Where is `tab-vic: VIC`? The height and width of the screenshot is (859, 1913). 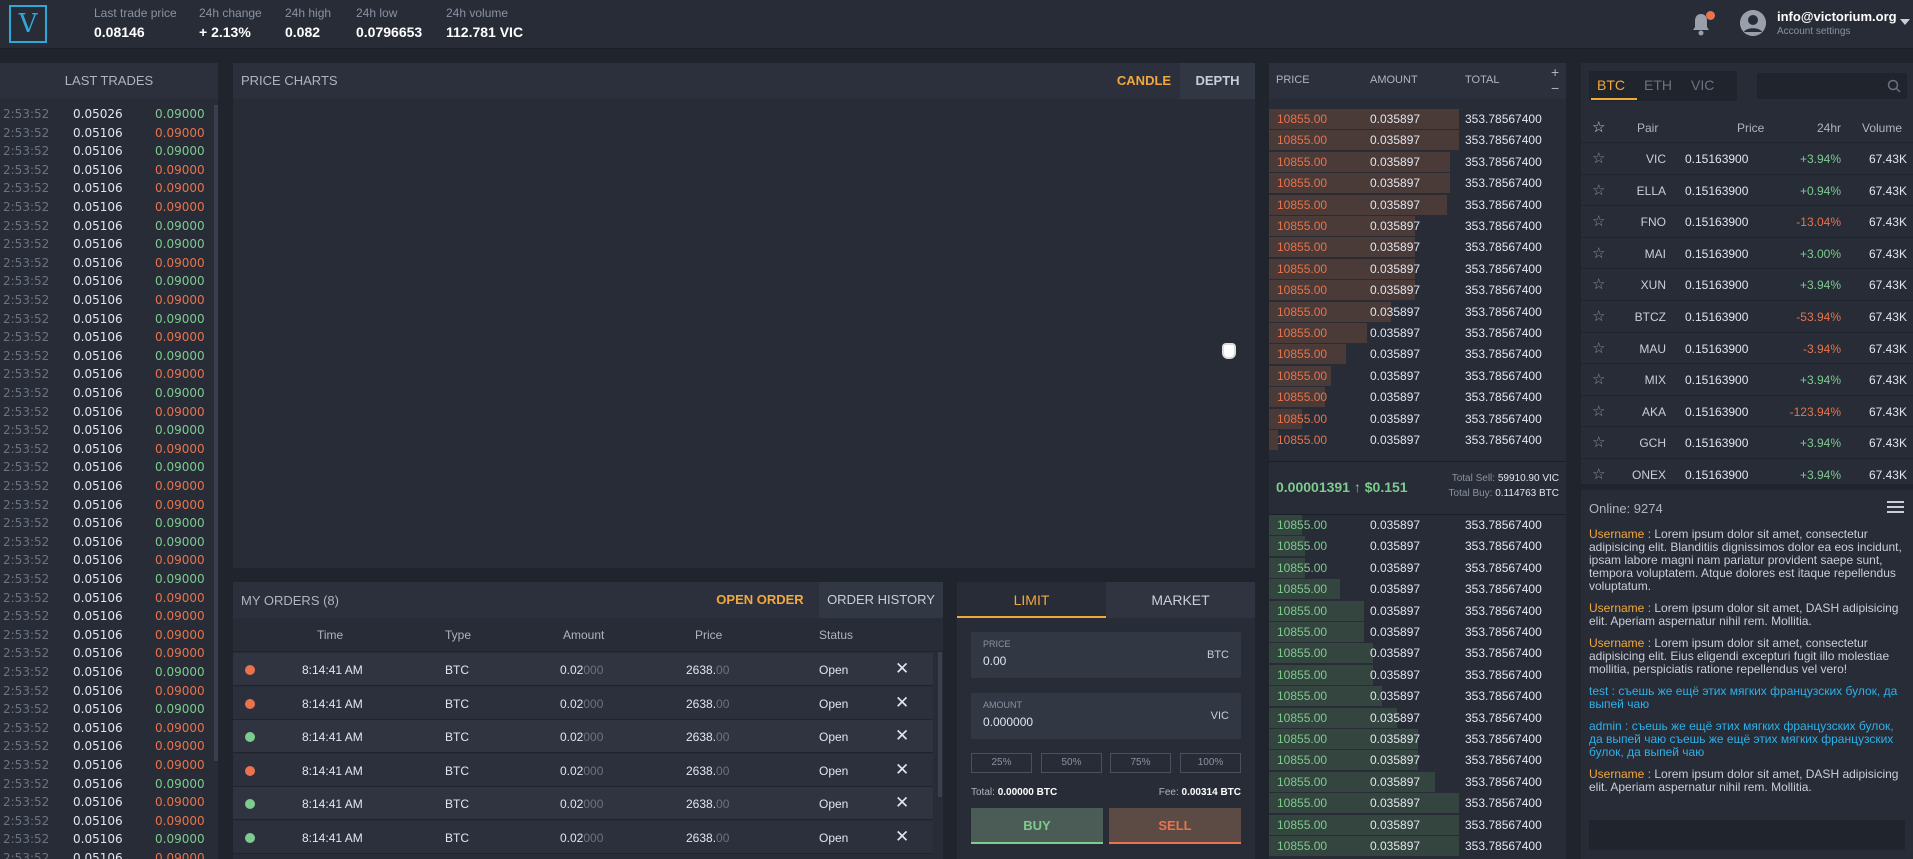 tab-vic: VIC is located at coordinates (1702, 85).